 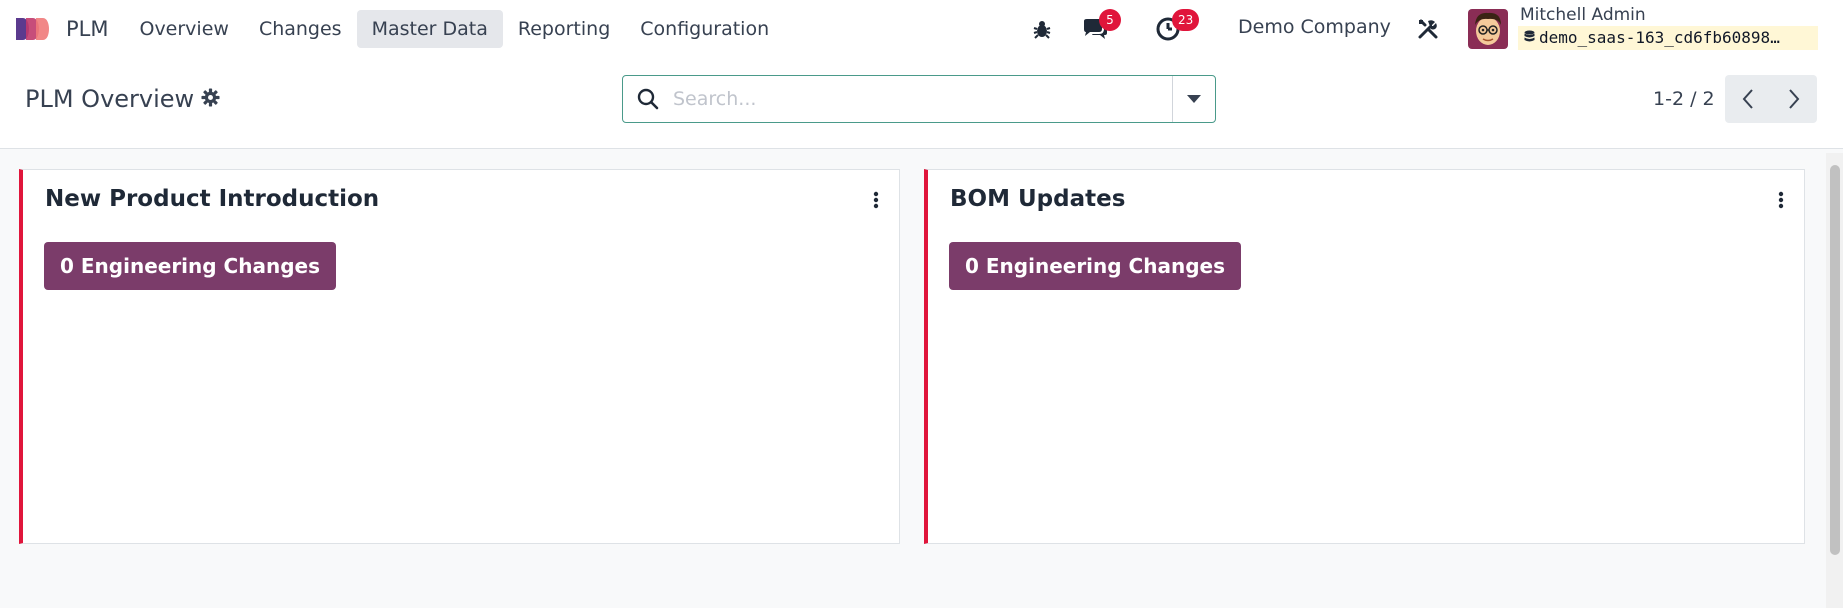 I want to click on user-name: Mitchell Admin, so click(x=1583, y=15).